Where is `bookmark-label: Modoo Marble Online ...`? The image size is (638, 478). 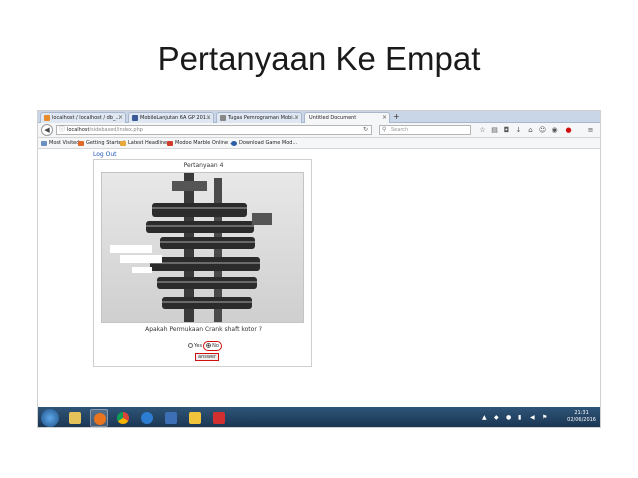
bookmark-label: Modoo Marble Online ... is located at coordinates (205, 143).